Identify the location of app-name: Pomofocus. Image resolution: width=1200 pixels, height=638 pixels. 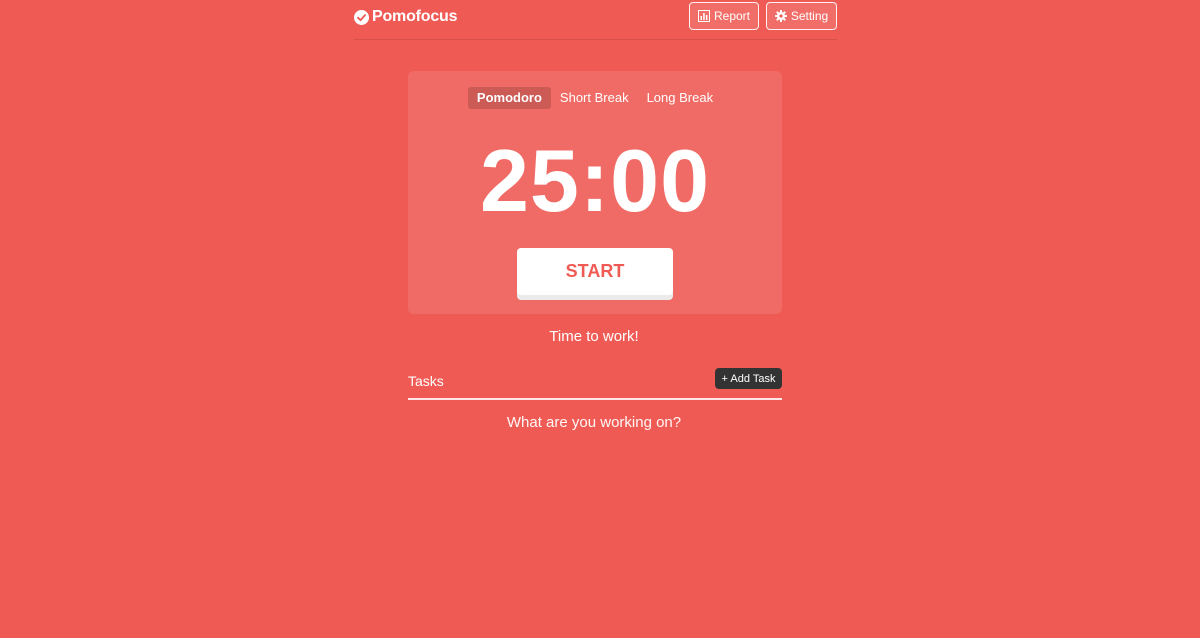
(415, 16).